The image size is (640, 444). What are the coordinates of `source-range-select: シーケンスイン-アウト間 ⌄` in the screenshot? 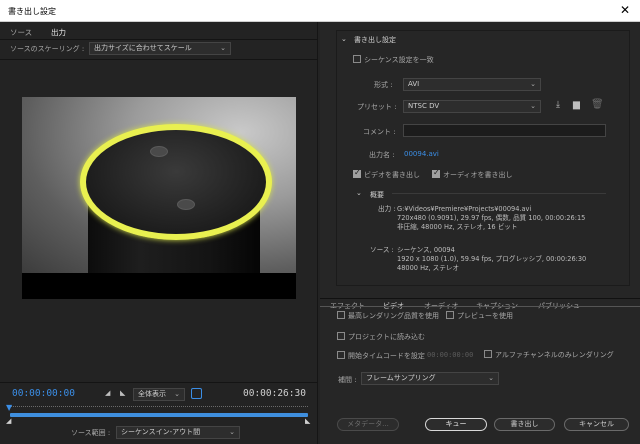 It's located at (178, 432).